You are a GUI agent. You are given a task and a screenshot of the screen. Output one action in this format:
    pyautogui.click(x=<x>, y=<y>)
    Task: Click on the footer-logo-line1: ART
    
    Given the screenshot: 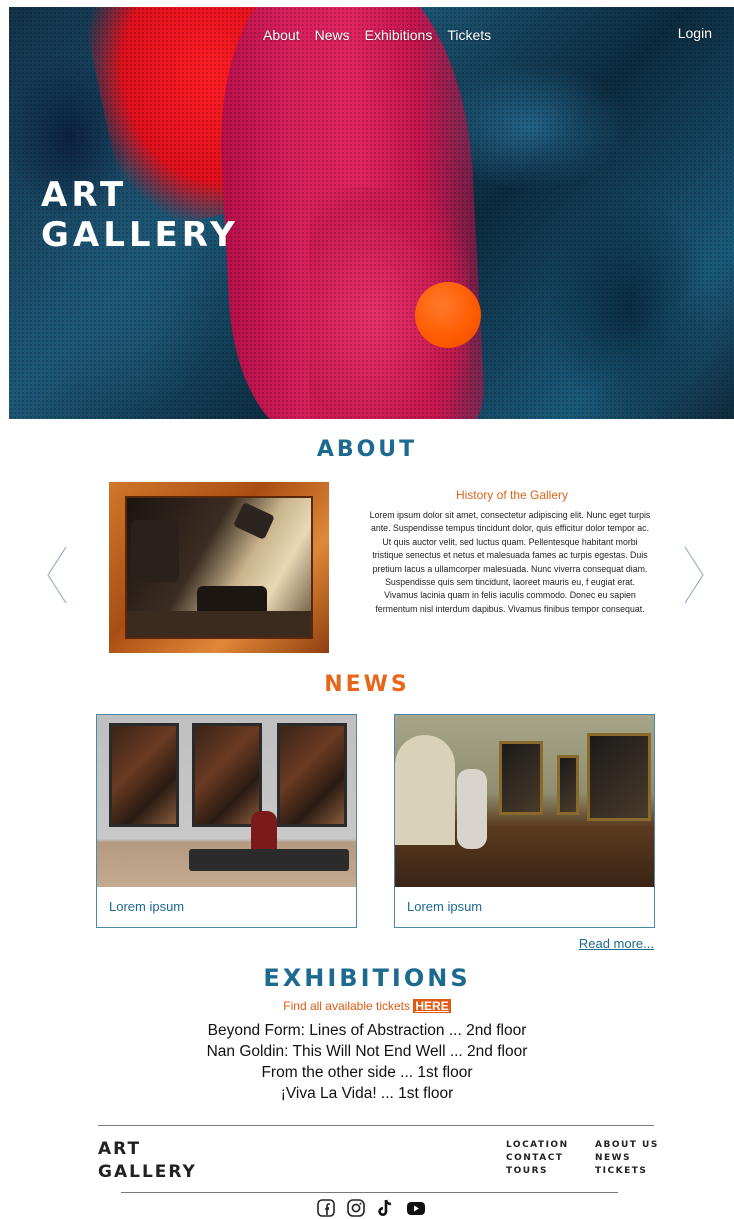 What is the action you would take?
    pyautogui.click(x=120, y=1149)
    